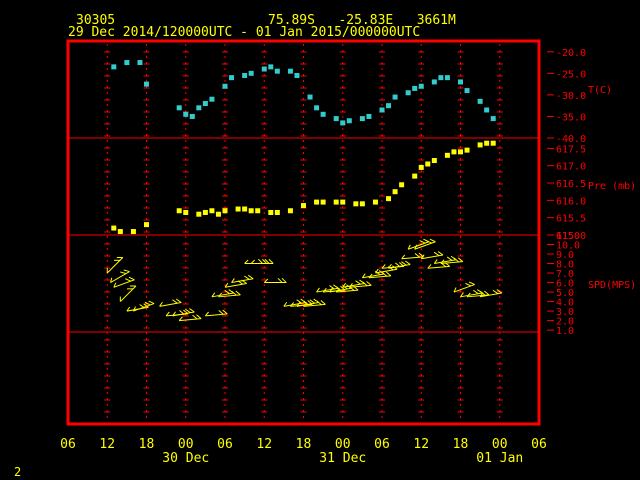 The image size is (640, 480). Describe the element at coordinates (499, 458) in the screenshot. I see `date-label: 01 Jan` at that location.